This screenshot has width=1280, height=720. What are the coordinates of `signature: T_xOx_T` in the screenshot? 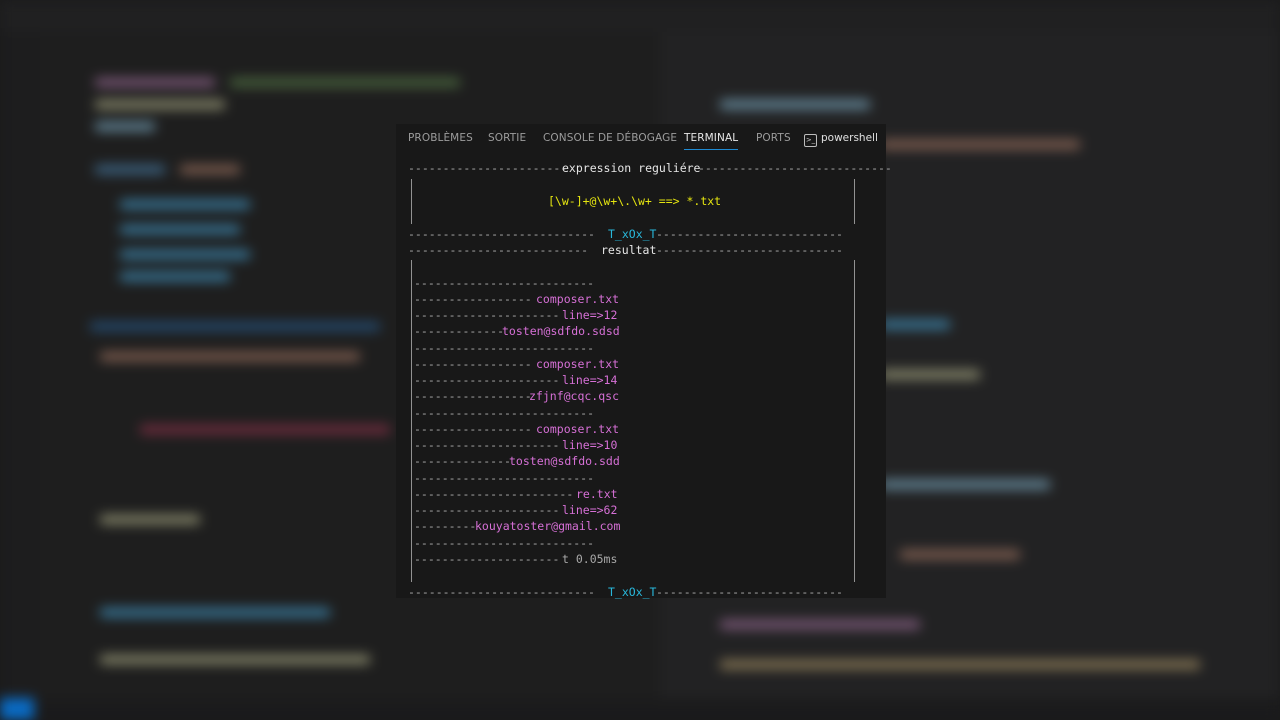 It's located at (632, 234).